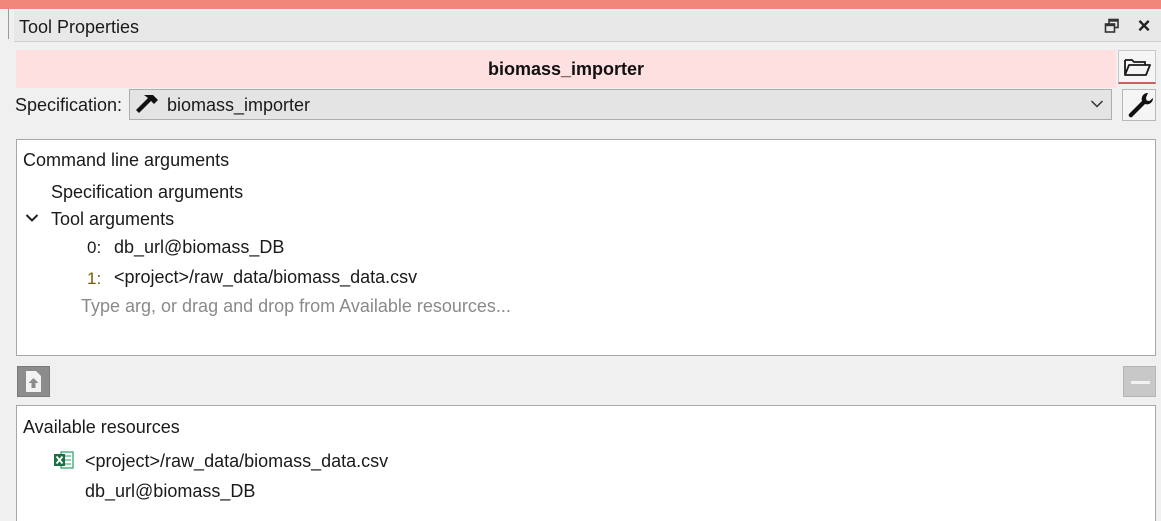  Describe the element at coordinates (620, 104) in the screenshot. I see `specification-combobox: biomass_importer` at that location.